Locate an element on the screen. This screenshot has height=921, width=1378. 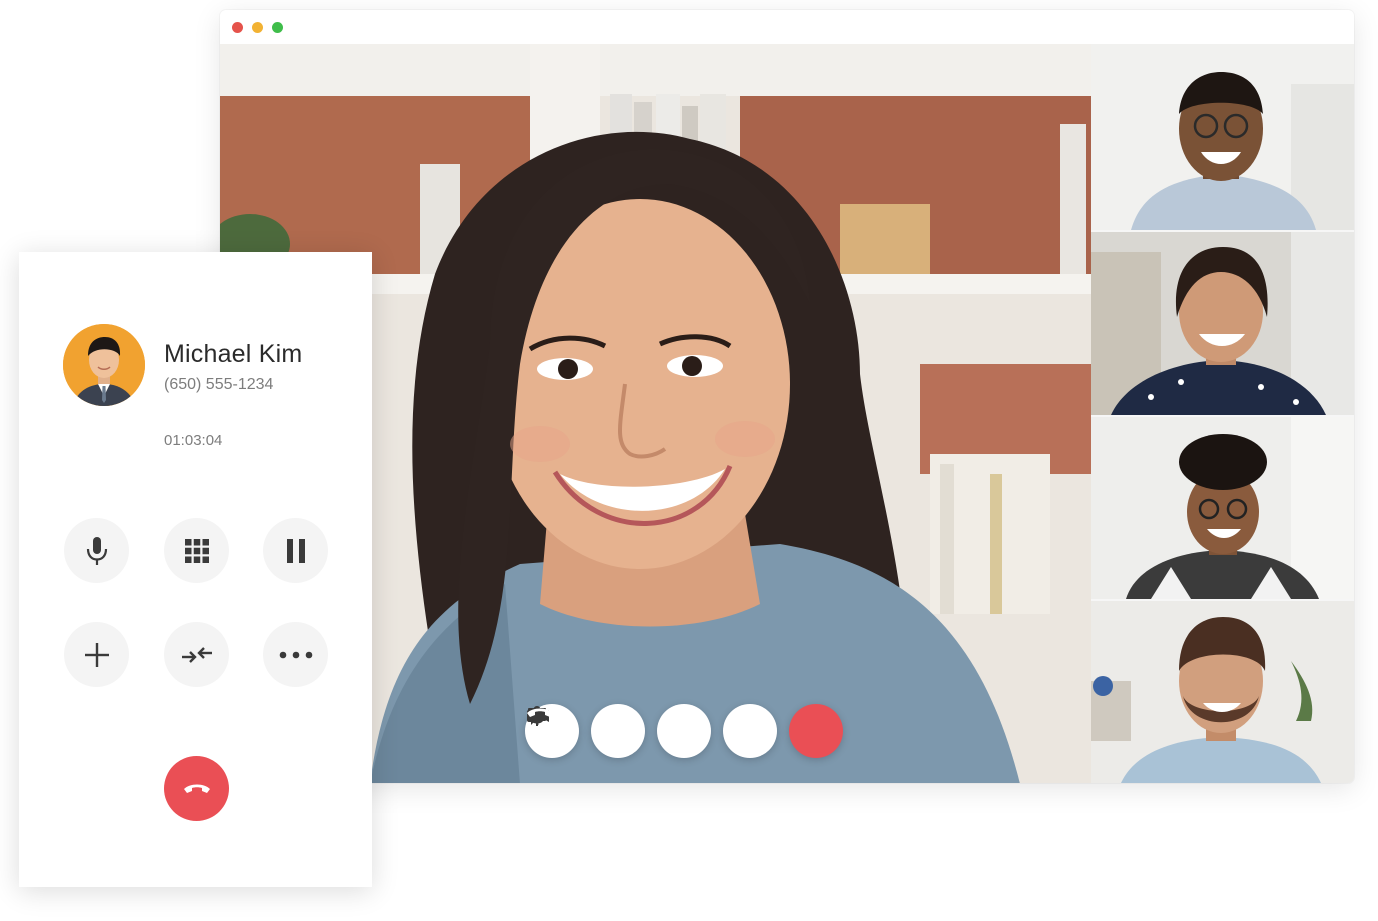
caller-name: Michael Kim is located at coordinates (233, 354).